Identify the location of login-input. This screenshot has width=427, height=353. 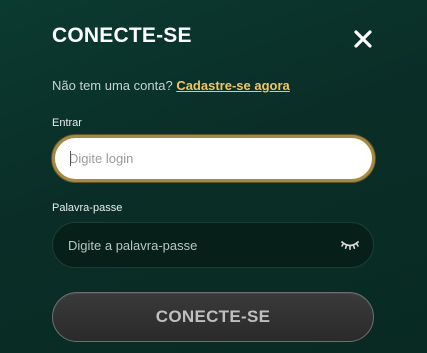
(220, 158).